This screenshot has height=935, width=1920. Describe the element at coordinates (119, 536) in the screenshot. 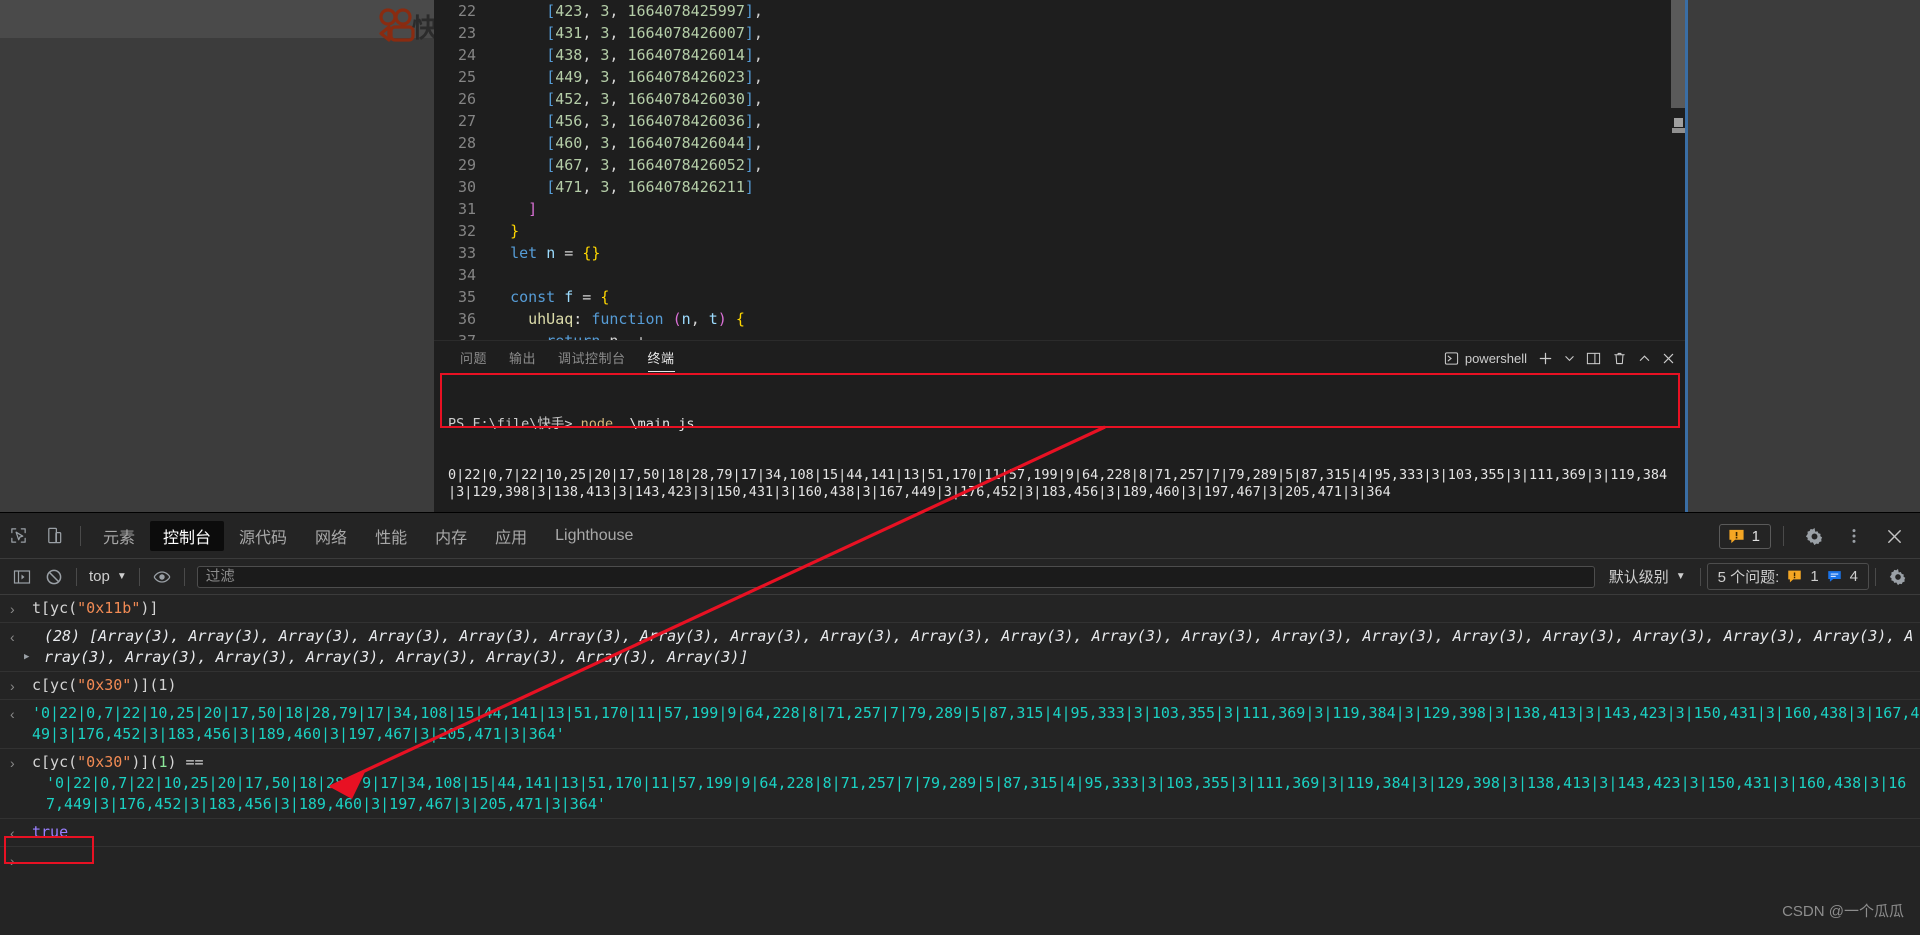

I see `devtools-tab-0: 元素` at that location.